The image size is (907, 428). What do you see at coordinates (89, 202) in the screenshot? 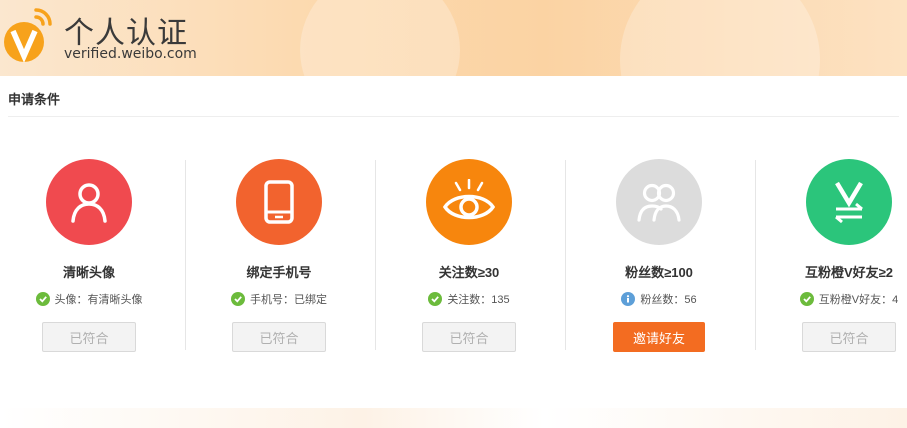
I see `person-icon` at bounding box center [89, 202].